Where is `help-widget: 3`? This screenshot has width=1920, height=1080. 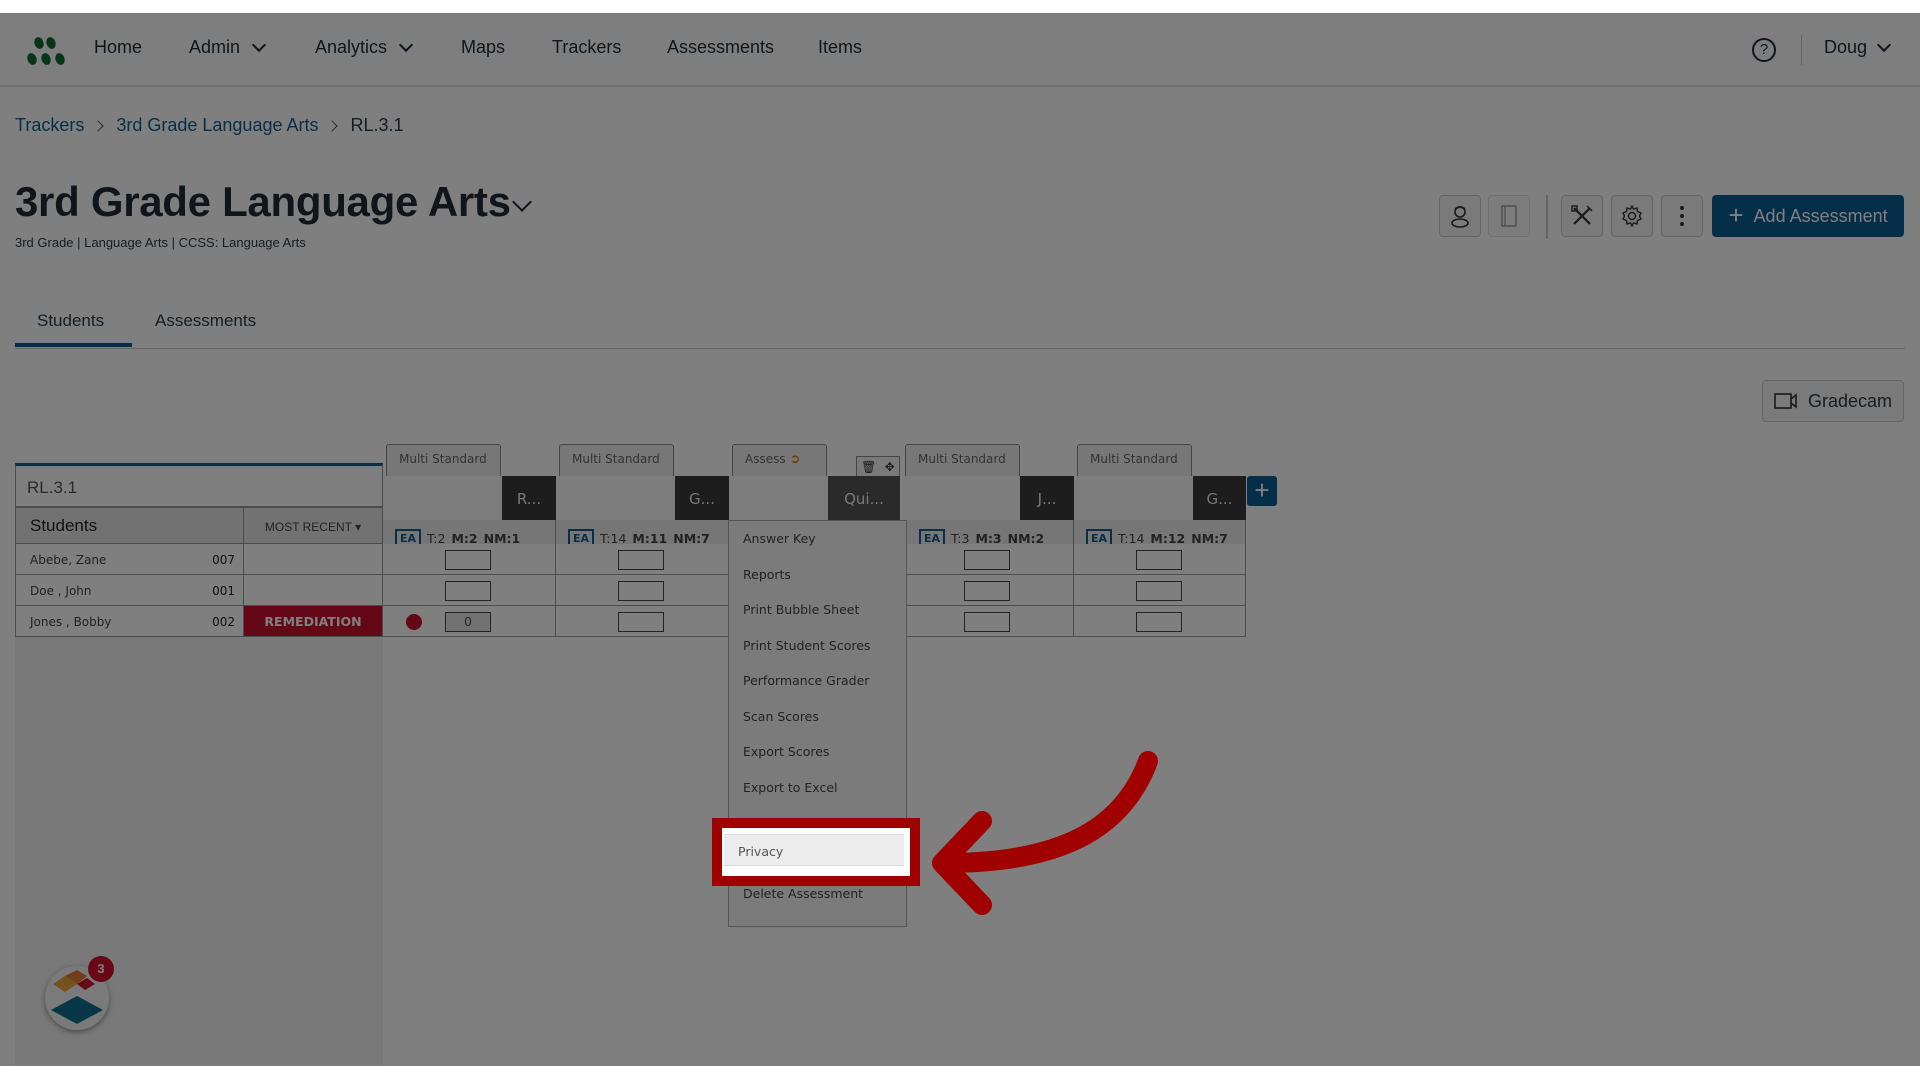
help-widget: 3 is located at coordinates (79, 993).